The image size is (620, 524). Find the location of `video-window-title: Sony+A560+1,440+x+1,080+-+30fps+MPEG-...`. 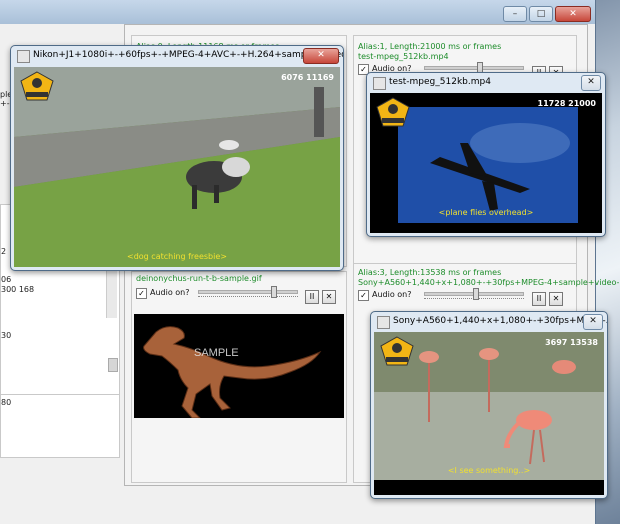

video-window-title: Sony+A560+1,440+x+1,080+-+30fps+MPEG-... is located at coordinates (500, 321).